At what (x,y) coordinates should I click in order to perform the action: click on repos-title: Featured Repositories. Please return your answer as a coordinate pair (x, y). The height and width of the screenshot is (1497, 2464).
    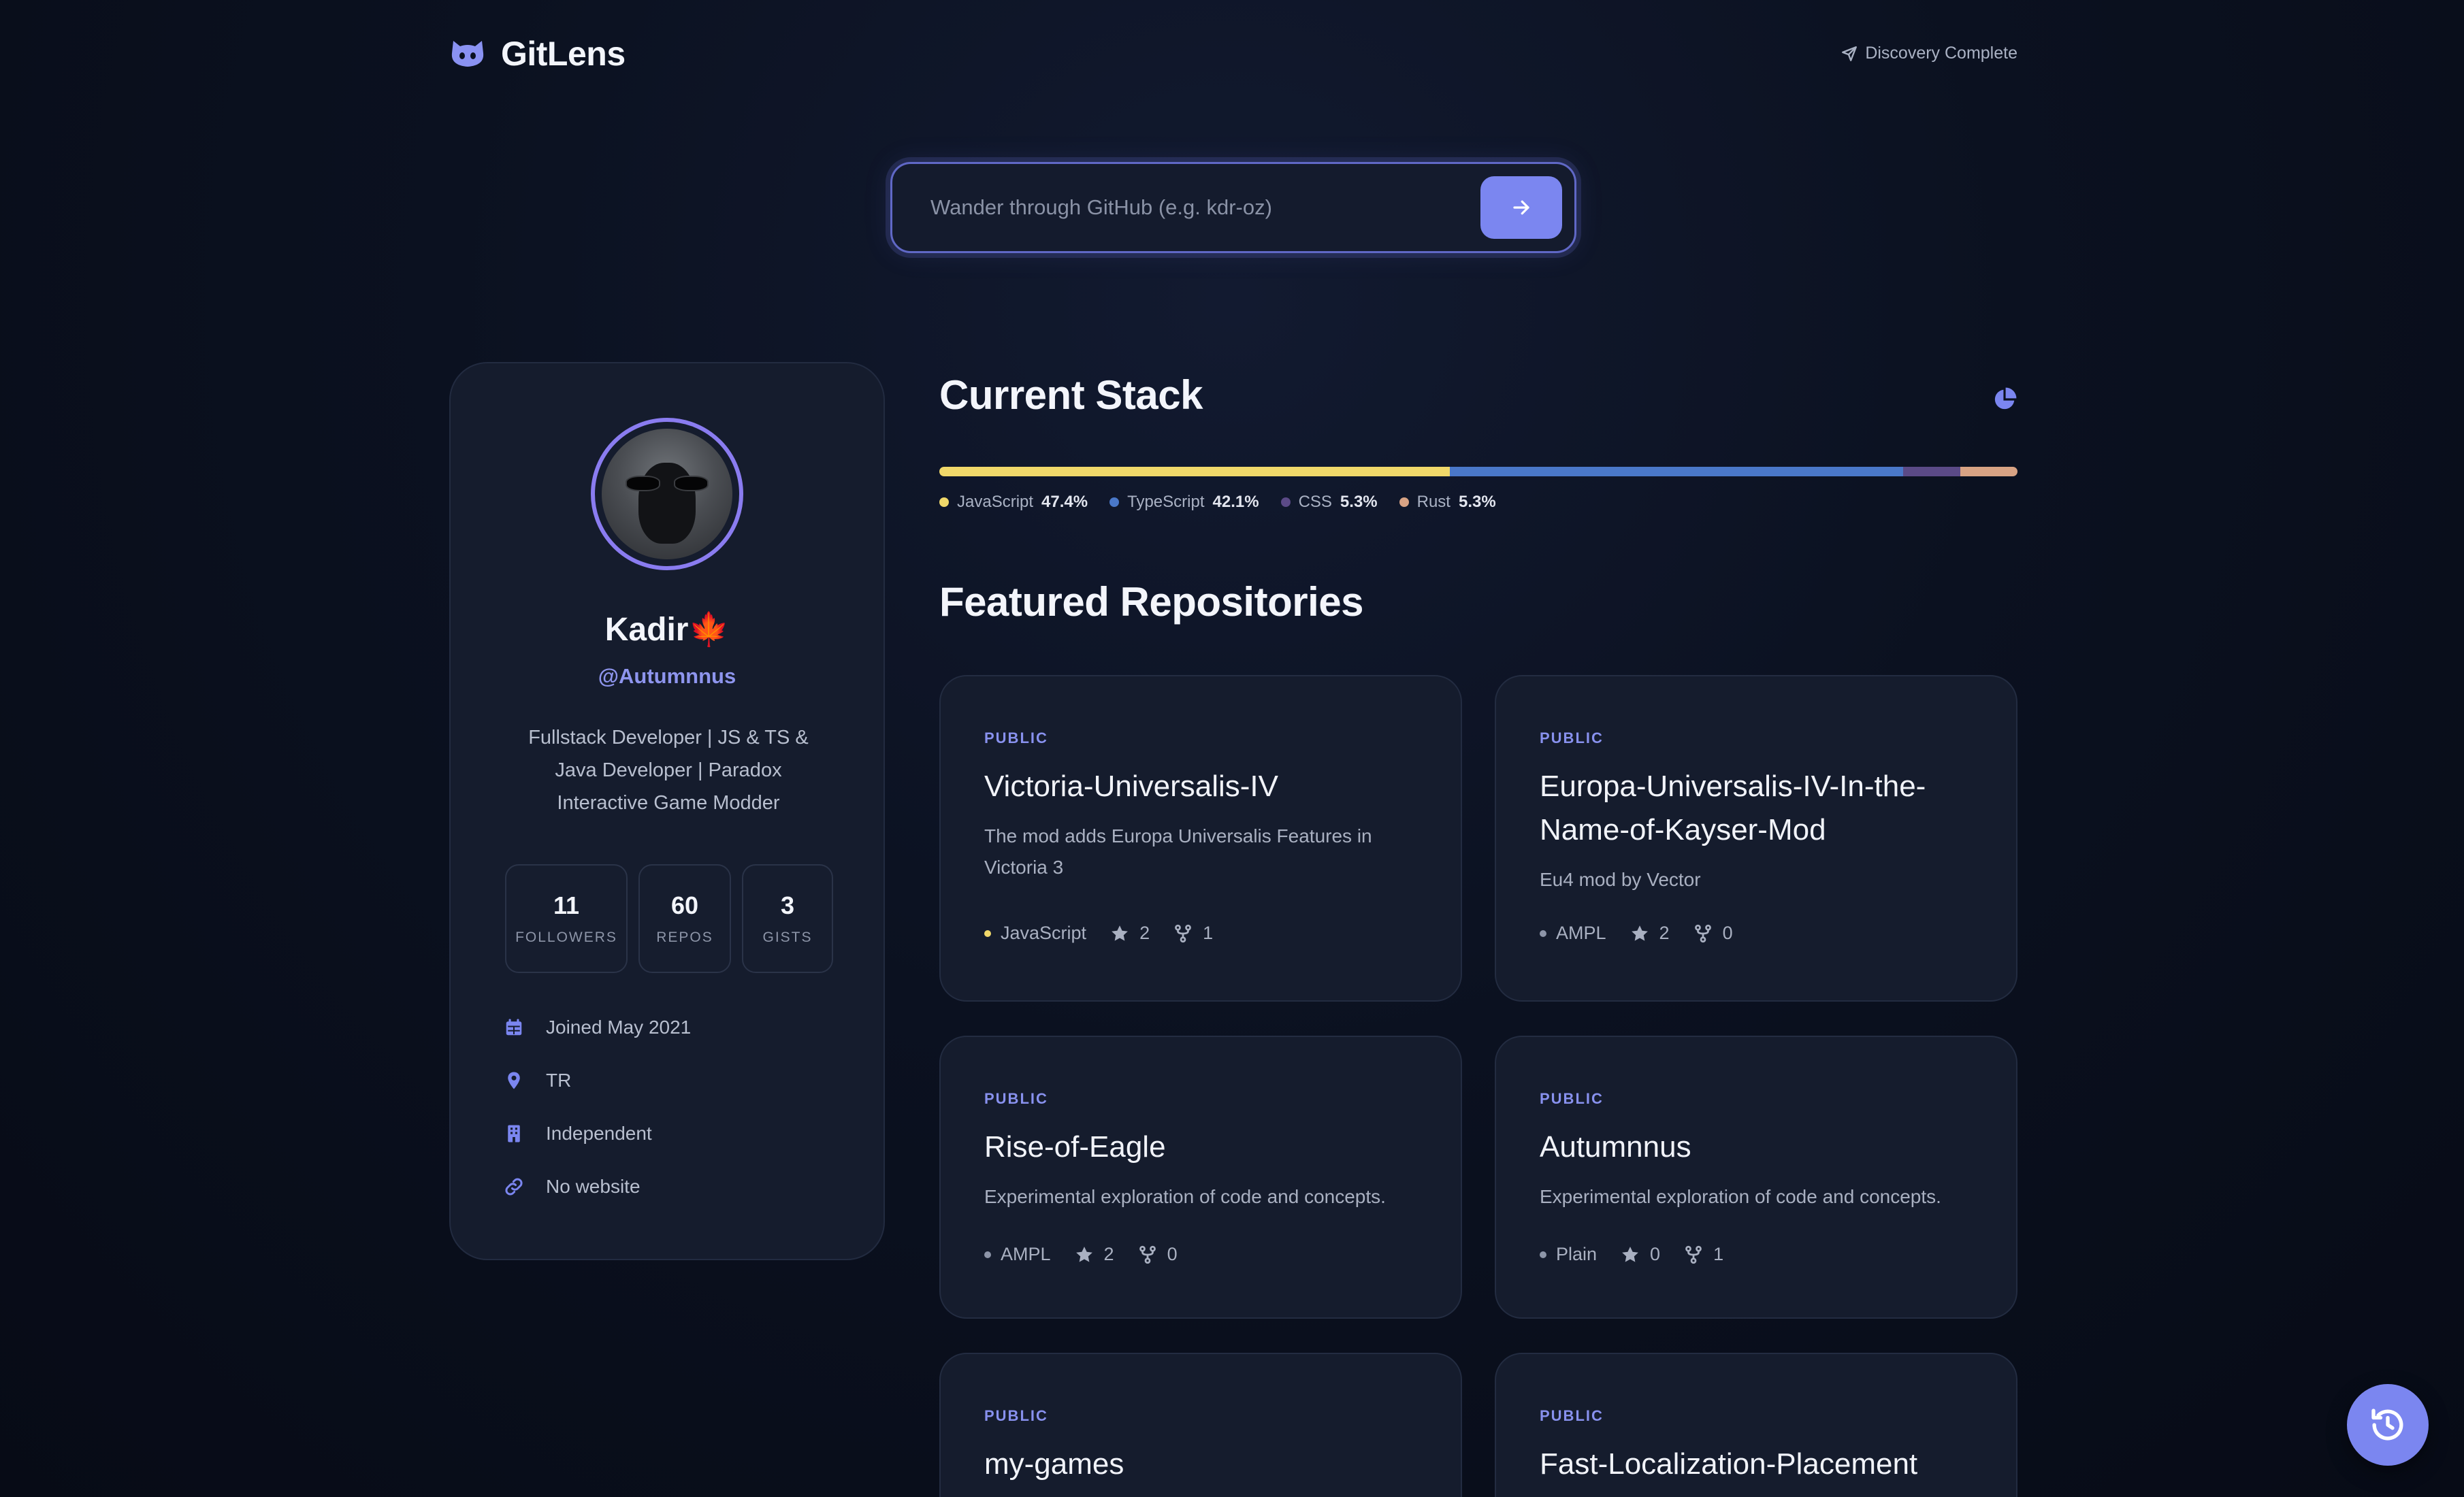
    Looking at the image, I should click on (1151, 602).